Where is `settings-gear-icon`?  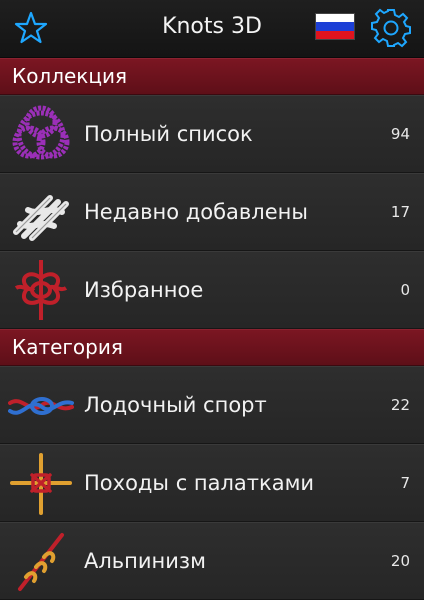 settings-gear-icon is located at coordinates (391, 28).